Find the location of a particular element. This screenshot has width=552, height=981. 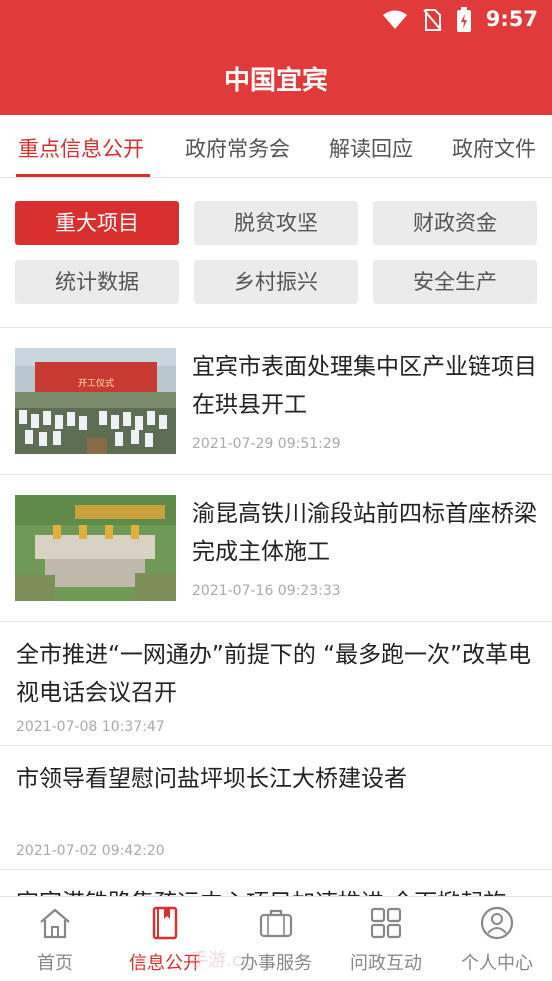

news-title: 全市推进“一网通办”前提下的 “最多跑一次”改革电视电话会议召开 is located at coordinates (278, 674).